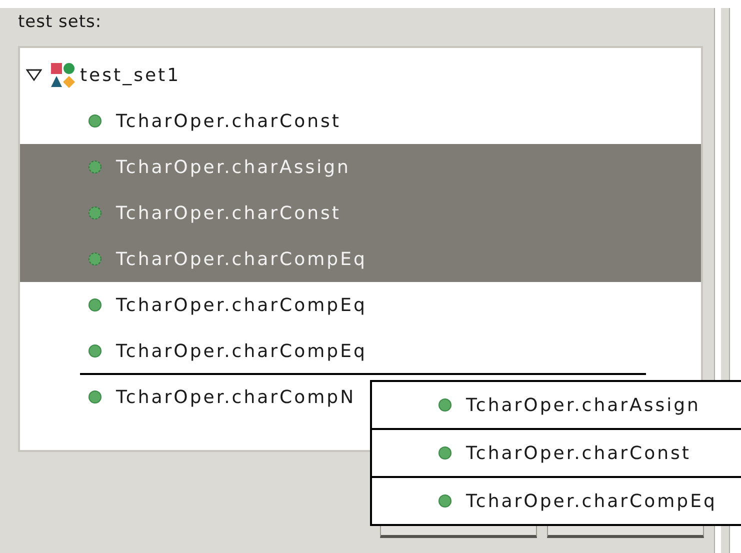 The image size is (741, 553). I want to click on dragged-item: TcharOper.charCompEq, so click(591, 501).